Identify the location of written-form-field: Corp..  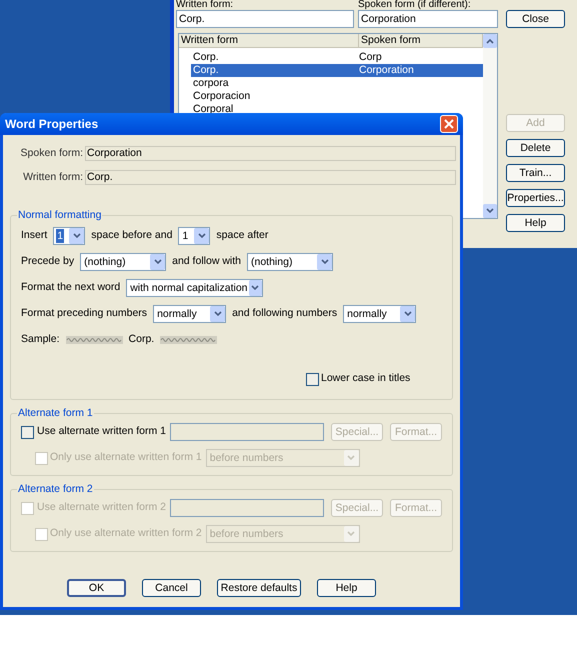
(265, 19).